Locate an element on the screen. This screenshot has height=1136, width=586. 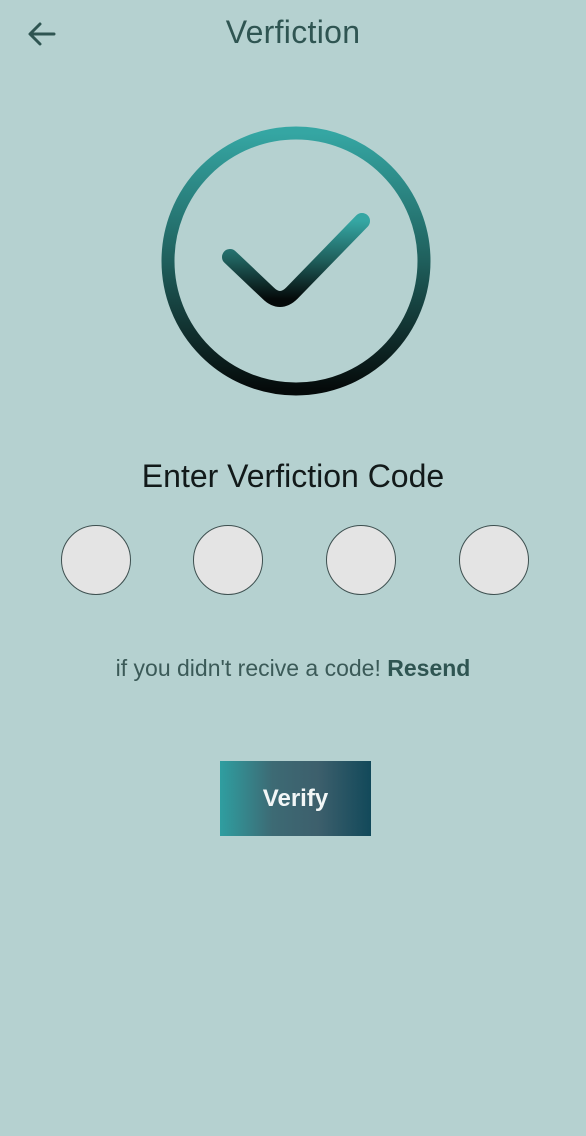
check-circle-icon is located at coordinates (296, 261).